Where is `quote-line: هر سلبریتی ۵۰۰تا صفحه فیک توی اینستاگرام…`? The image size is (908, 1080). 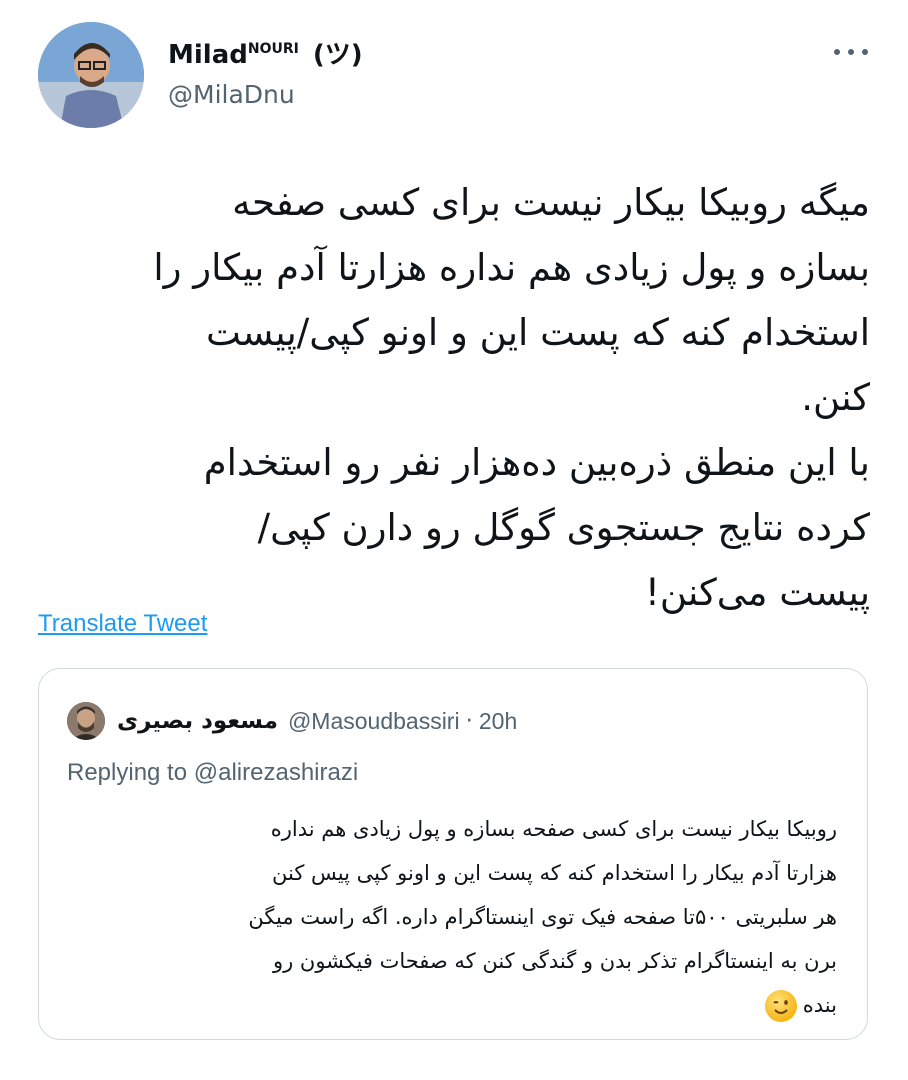
quote-line: هر سلبریتی ۵۰۰تا صفحه فیک توی اینستاگرام… is located at coordinates (542, 917).